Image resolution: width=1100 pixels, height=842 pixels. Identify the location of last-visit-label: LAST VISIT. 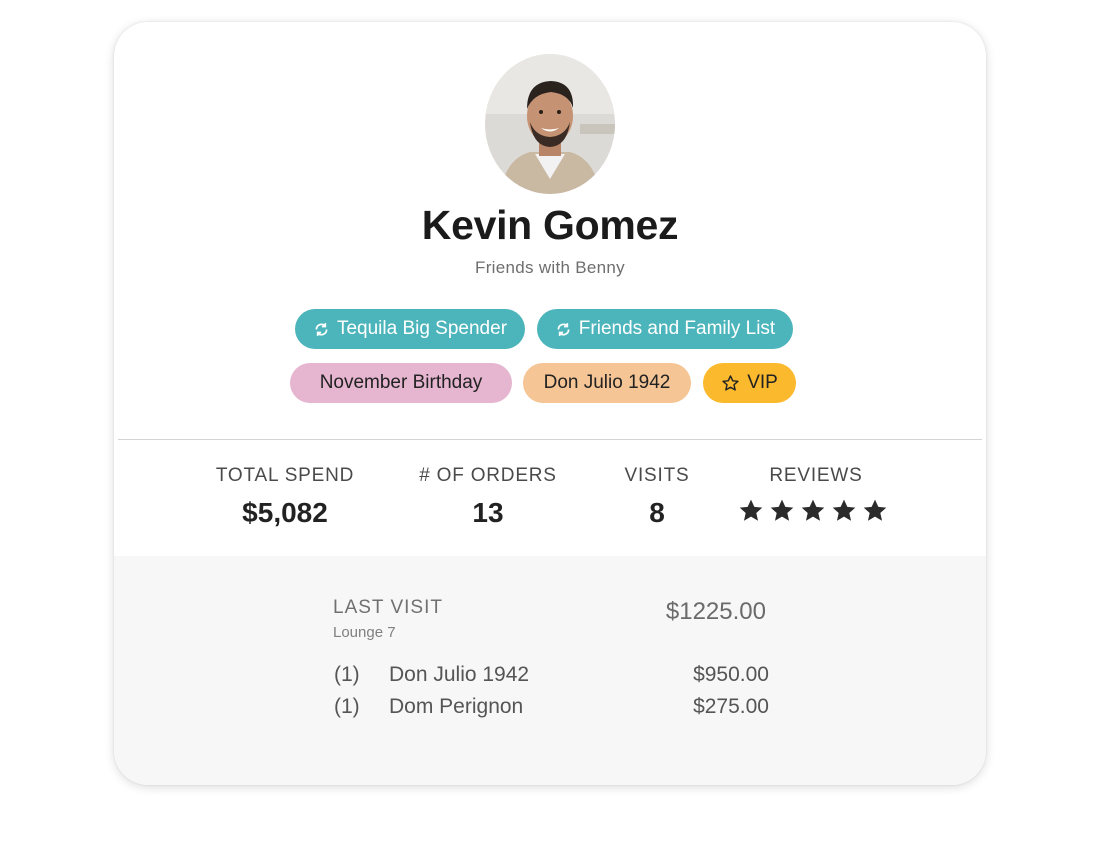
(388, 607).